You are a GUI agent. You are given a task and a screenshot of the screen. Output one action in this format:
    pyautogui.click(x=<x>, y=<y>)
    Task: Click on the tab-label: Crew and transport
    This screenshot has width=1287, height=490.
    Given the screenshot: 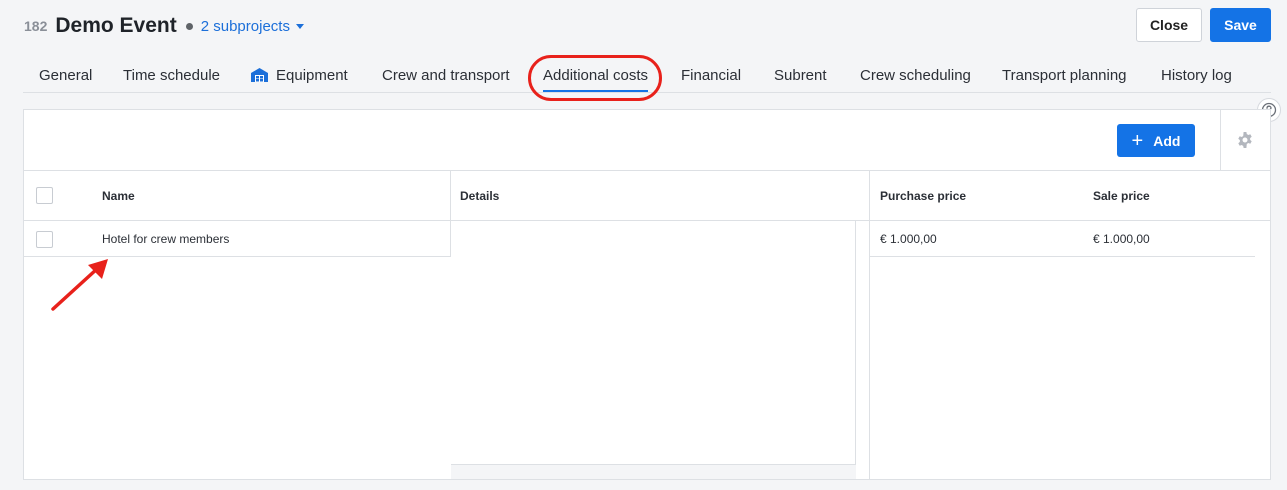 What is the action you would take?
    pyautogui.click(x=446, y=75)
    